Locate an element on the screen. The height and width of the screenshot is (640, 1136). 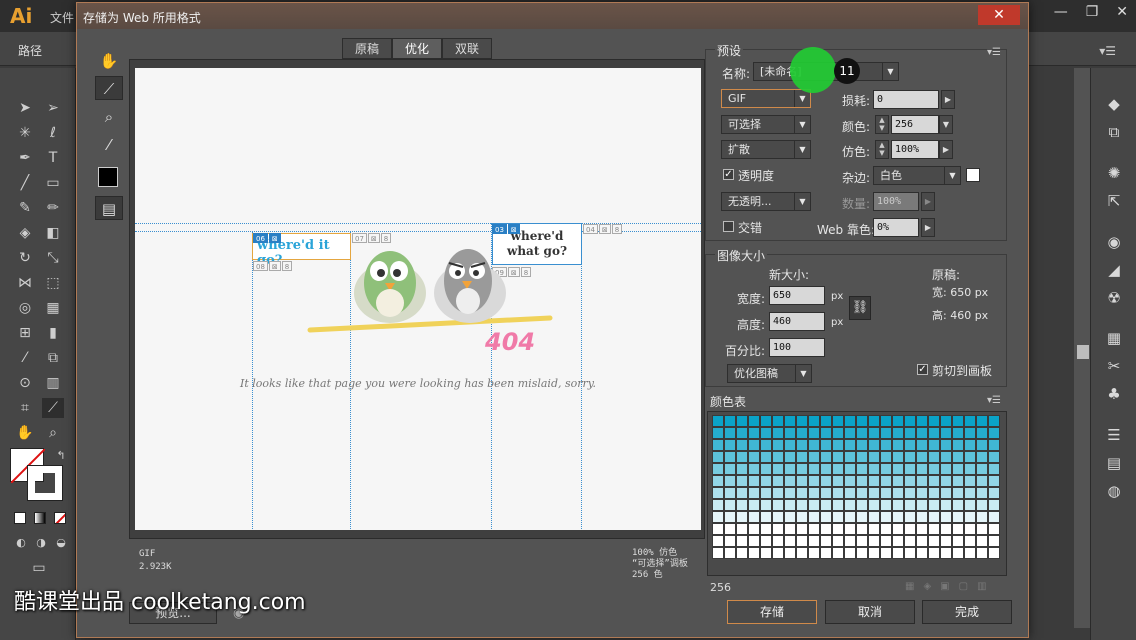
dither-algorithm-dropdown: 扩散 ▼ is located at coordinates (766, 149).